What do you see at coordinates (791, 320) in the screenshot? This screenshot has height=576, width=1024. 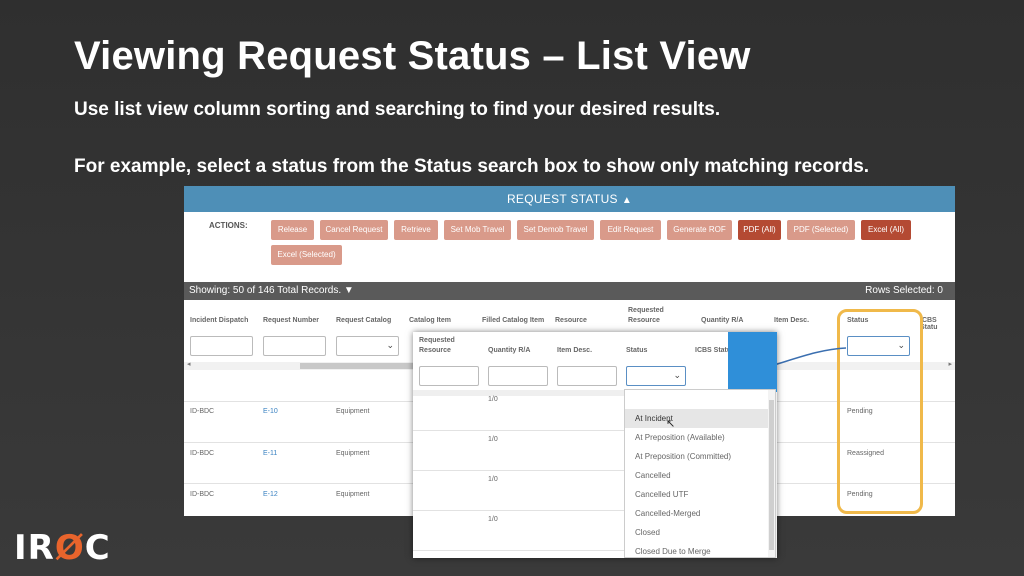 I see `col-item-desc: Item Desc.` at bounding box center [791, 320].